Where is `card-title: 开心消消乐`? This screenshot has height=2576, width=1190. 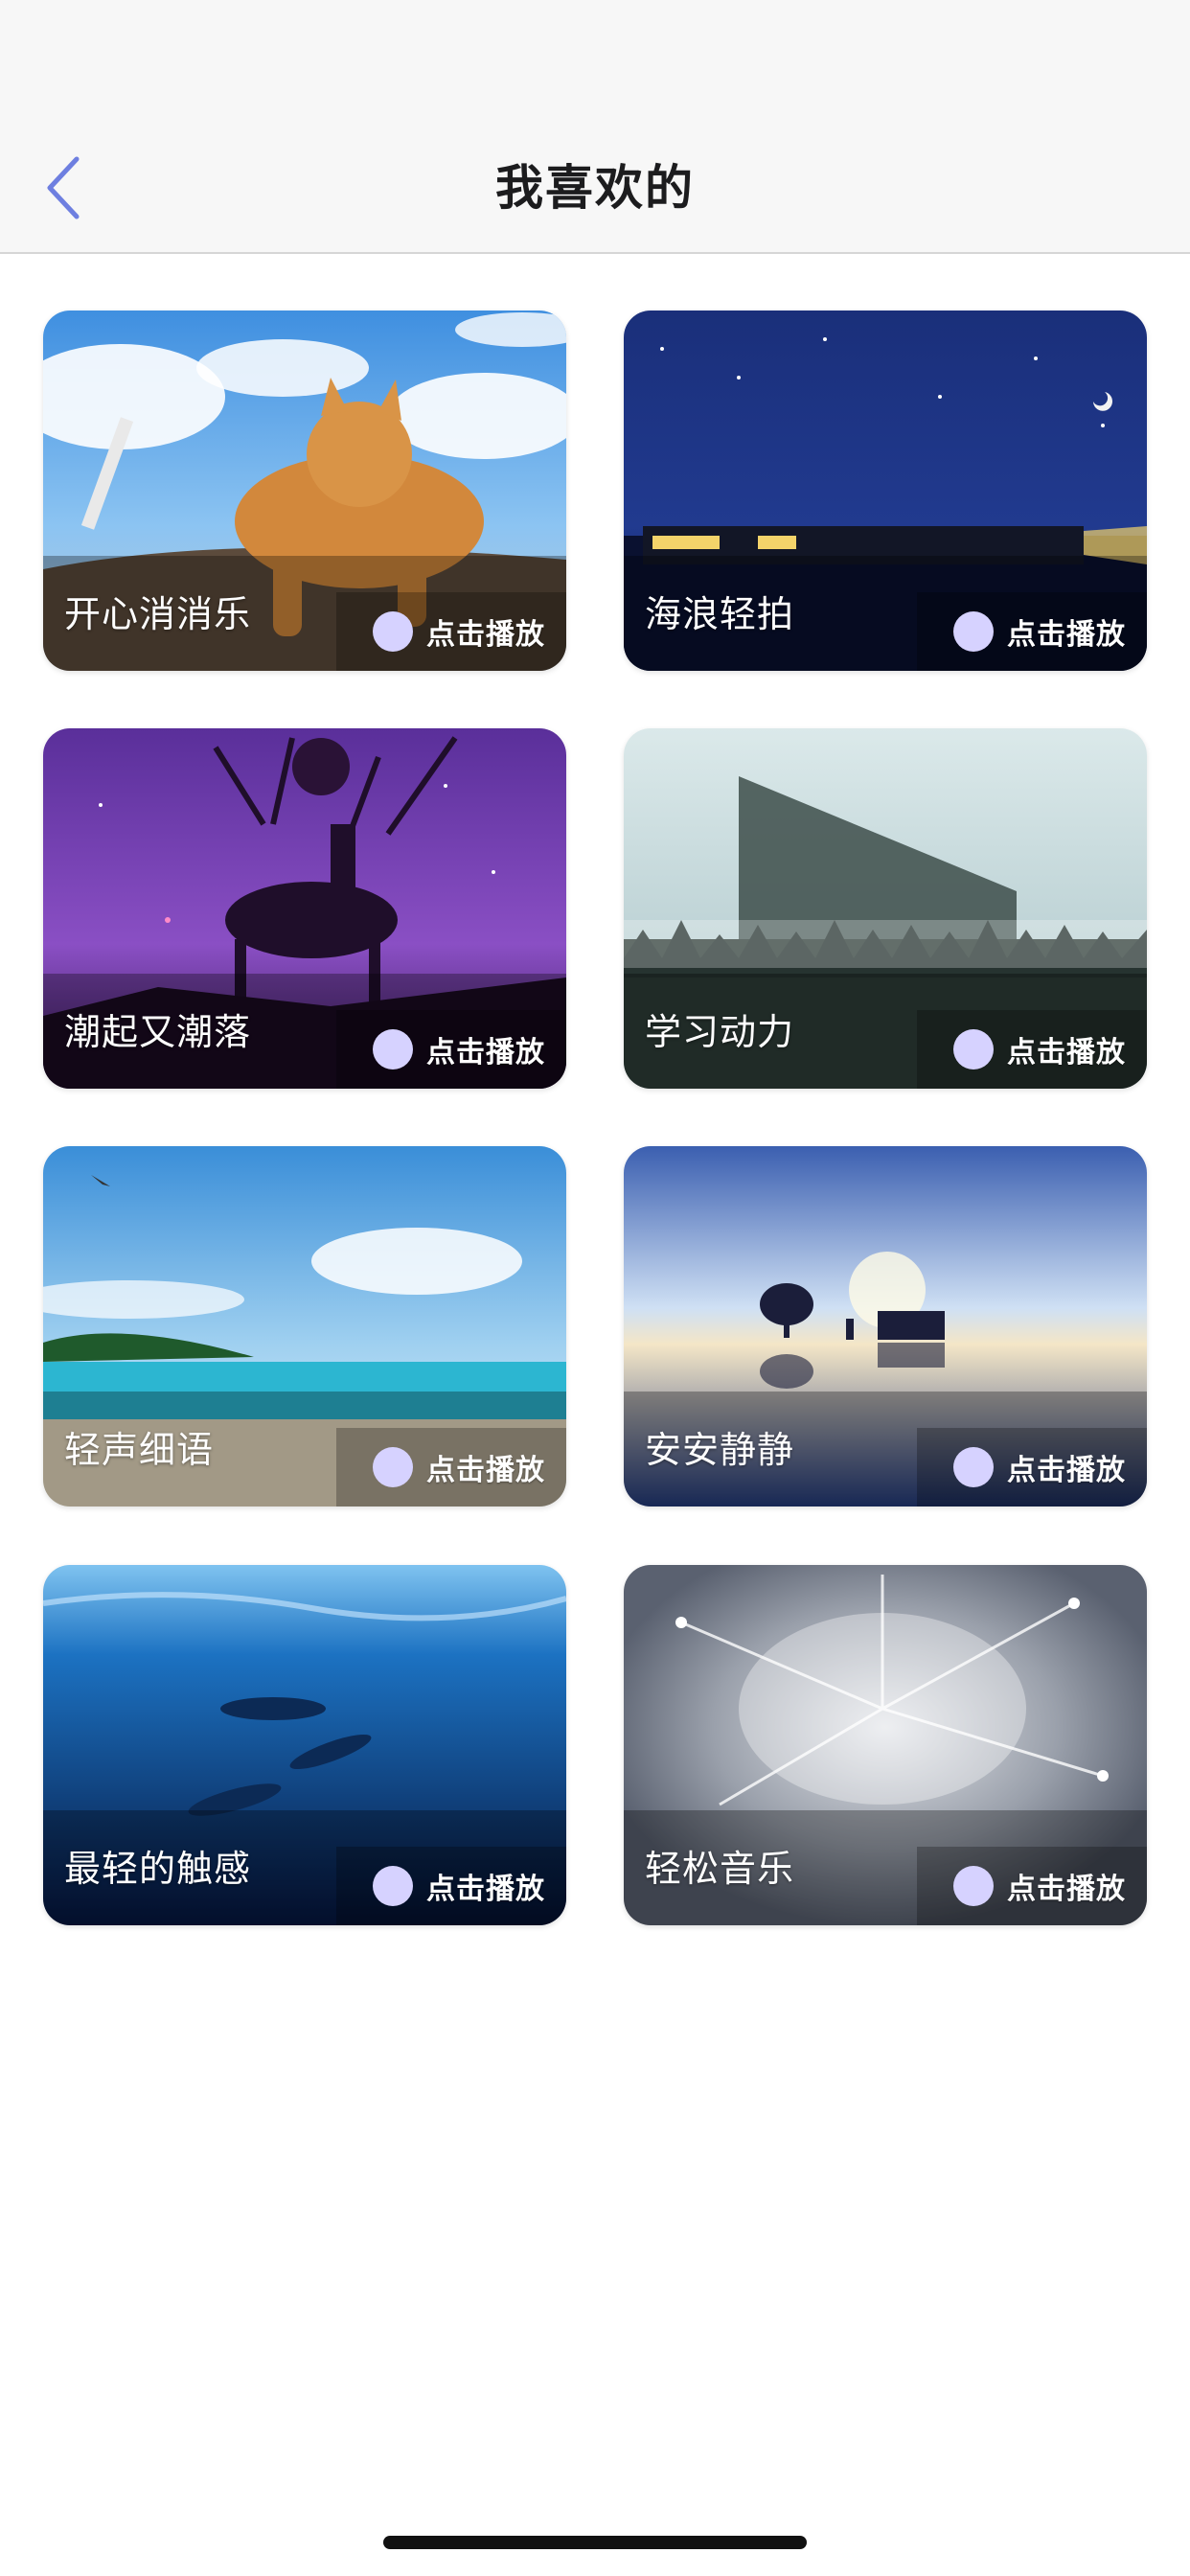
card-title: 开心消消乐 is located at coordinates (158, 614).